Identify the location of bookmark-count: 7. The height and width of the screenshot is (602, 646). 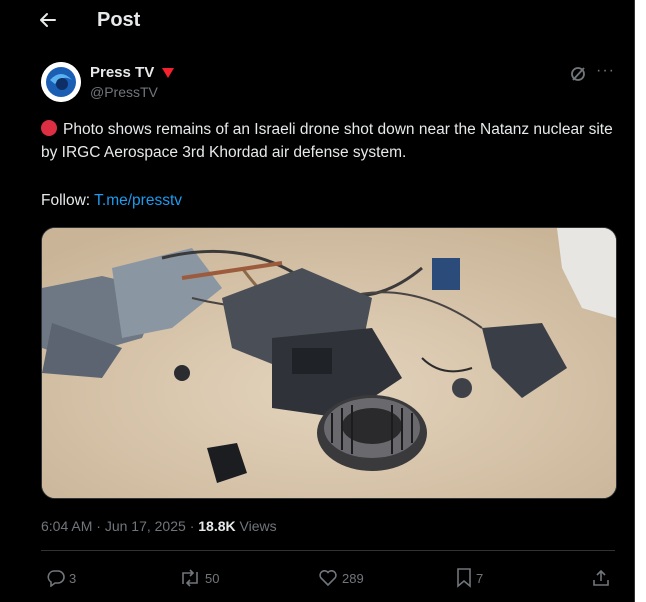
(480, 578).